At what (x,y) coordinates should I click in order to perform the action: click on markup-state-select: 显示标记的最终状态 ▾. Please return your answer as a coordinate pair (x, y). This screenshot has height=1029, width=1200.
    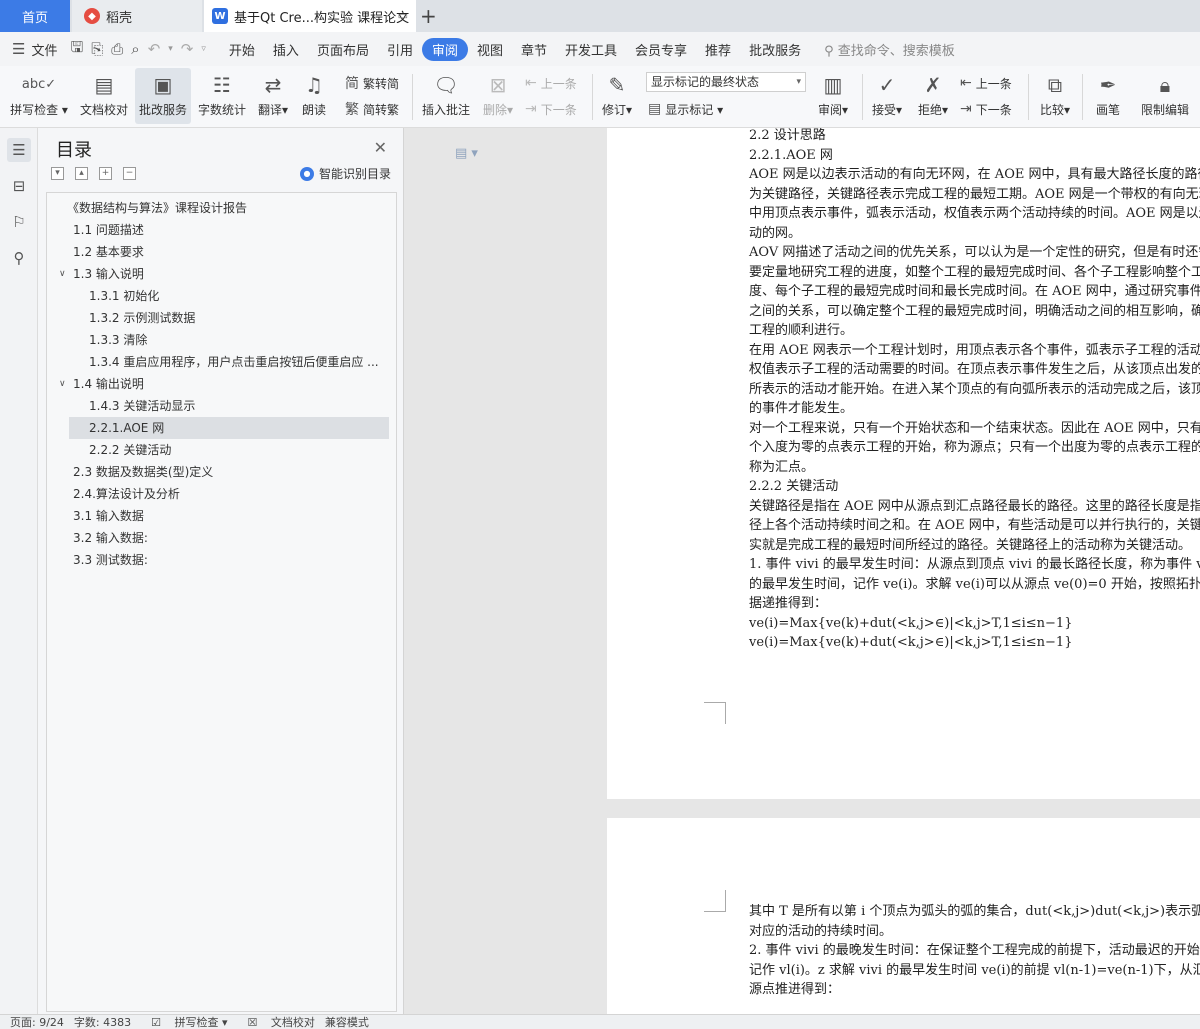
    Looking at the image, I should click on (726, 82).